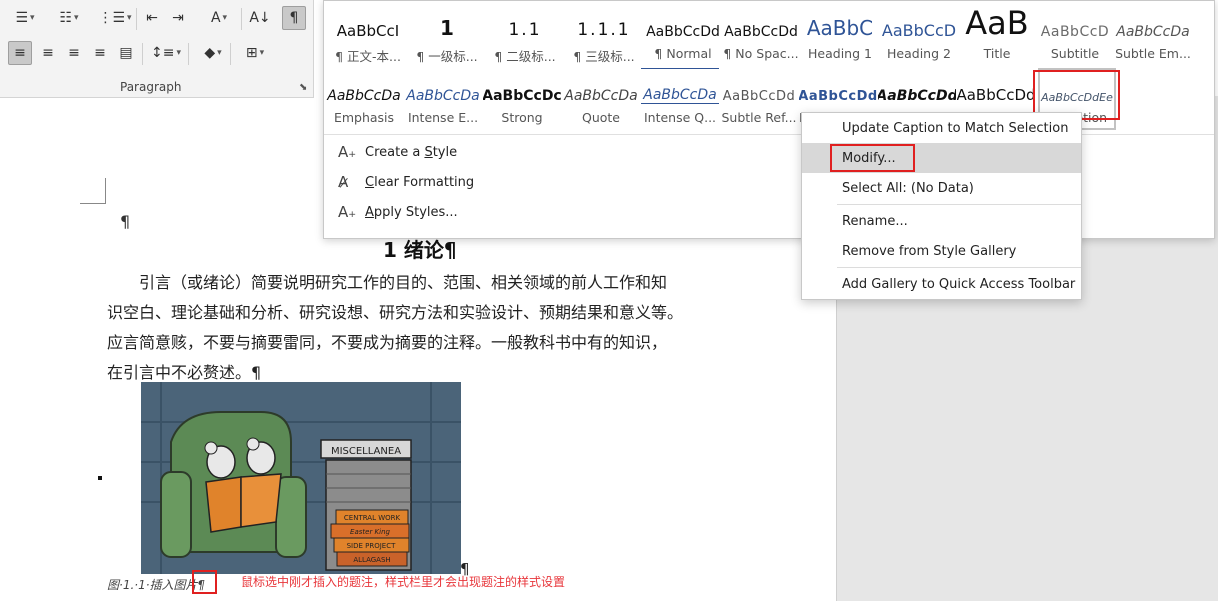 Image resolution: width=1218 pixels, height=601 pixels. Describe the element at coordinates (959, 204) in the screenshot. I see `menu-separator` at that location.